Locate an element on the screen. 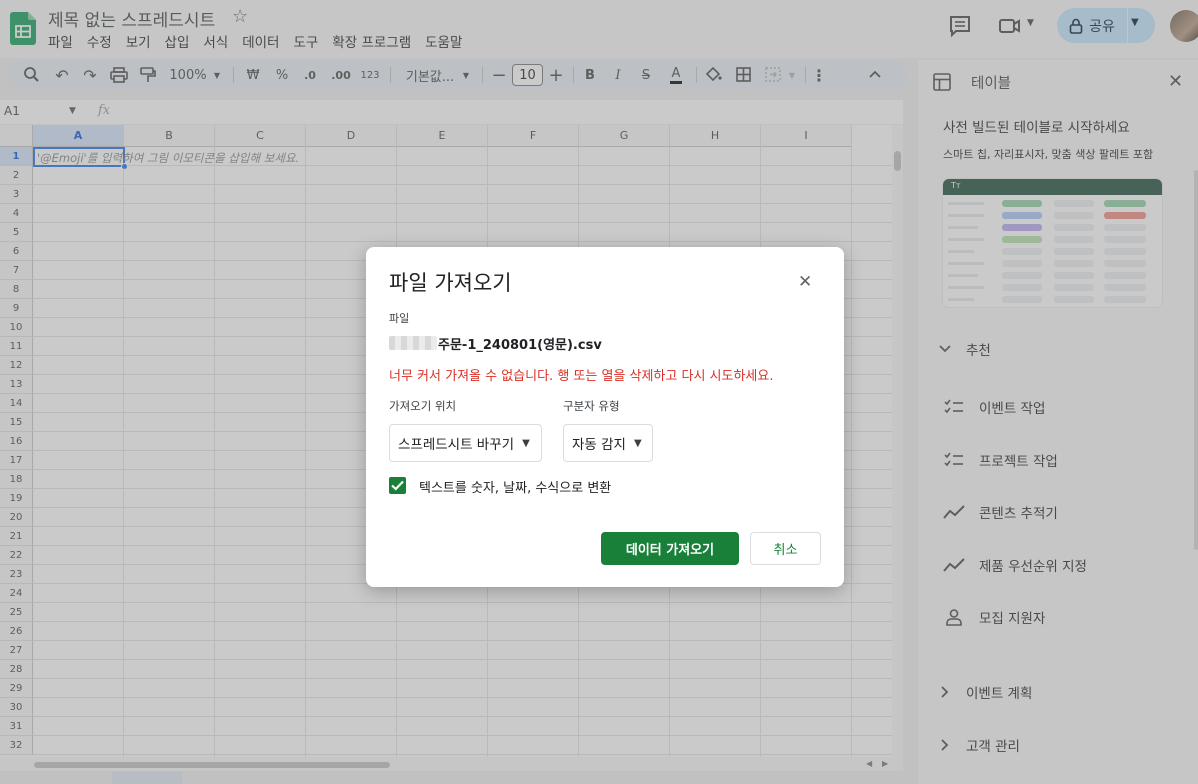 This screenshot has height=784, width=1198. import-location-select: 스프레드시트 바꾸기 ▼ is located at coordinates (465, 443).